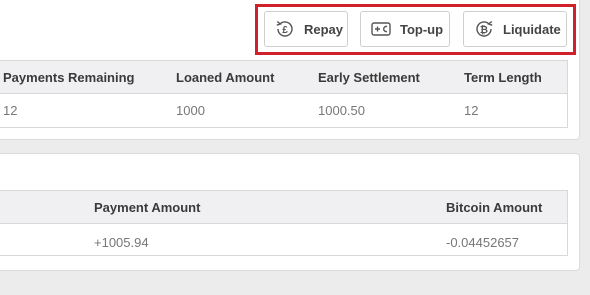 The height and width of the screenshot is (295, 590). What do you see at coordinates (324, 29) in the screenshot?
I see `repay-label: Repay` at bounding box center [324, 29].